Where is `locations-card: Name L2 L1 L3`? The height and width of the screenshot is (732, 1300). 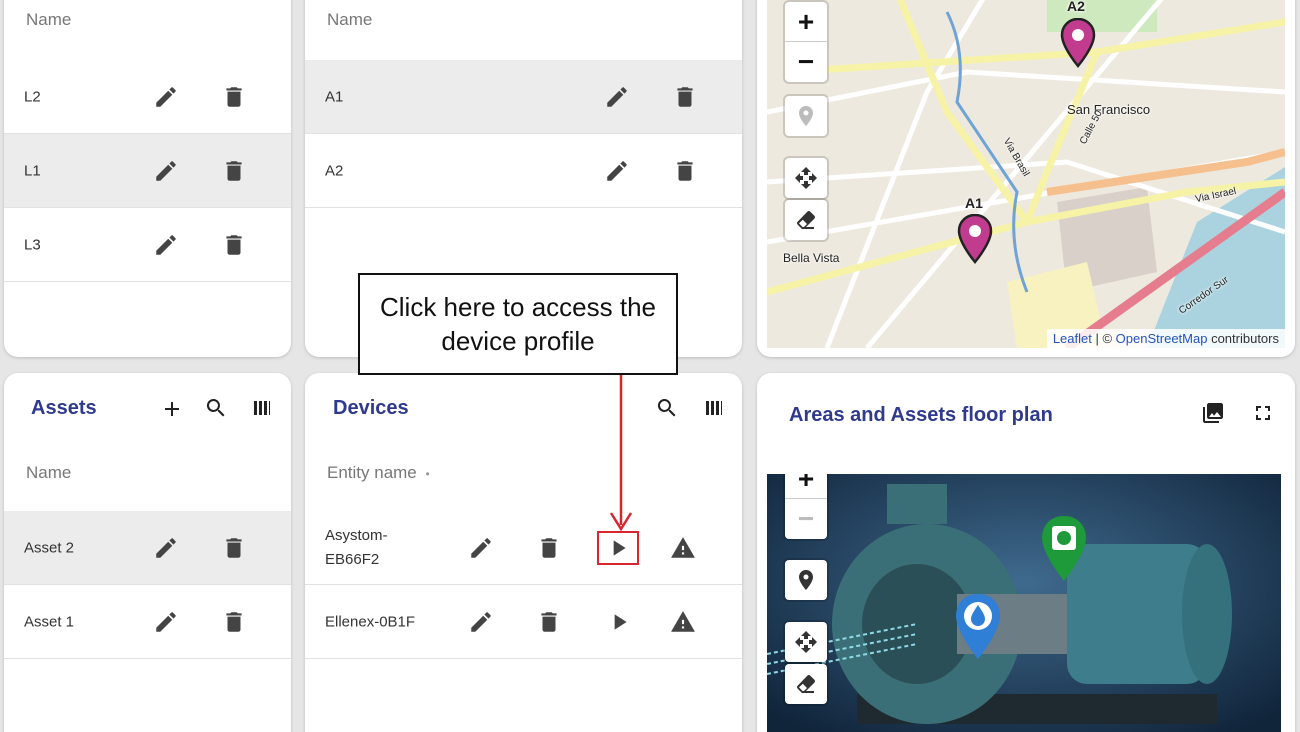 locations-card: Name L2 L1 L3 is located at coordinates (147, 178).